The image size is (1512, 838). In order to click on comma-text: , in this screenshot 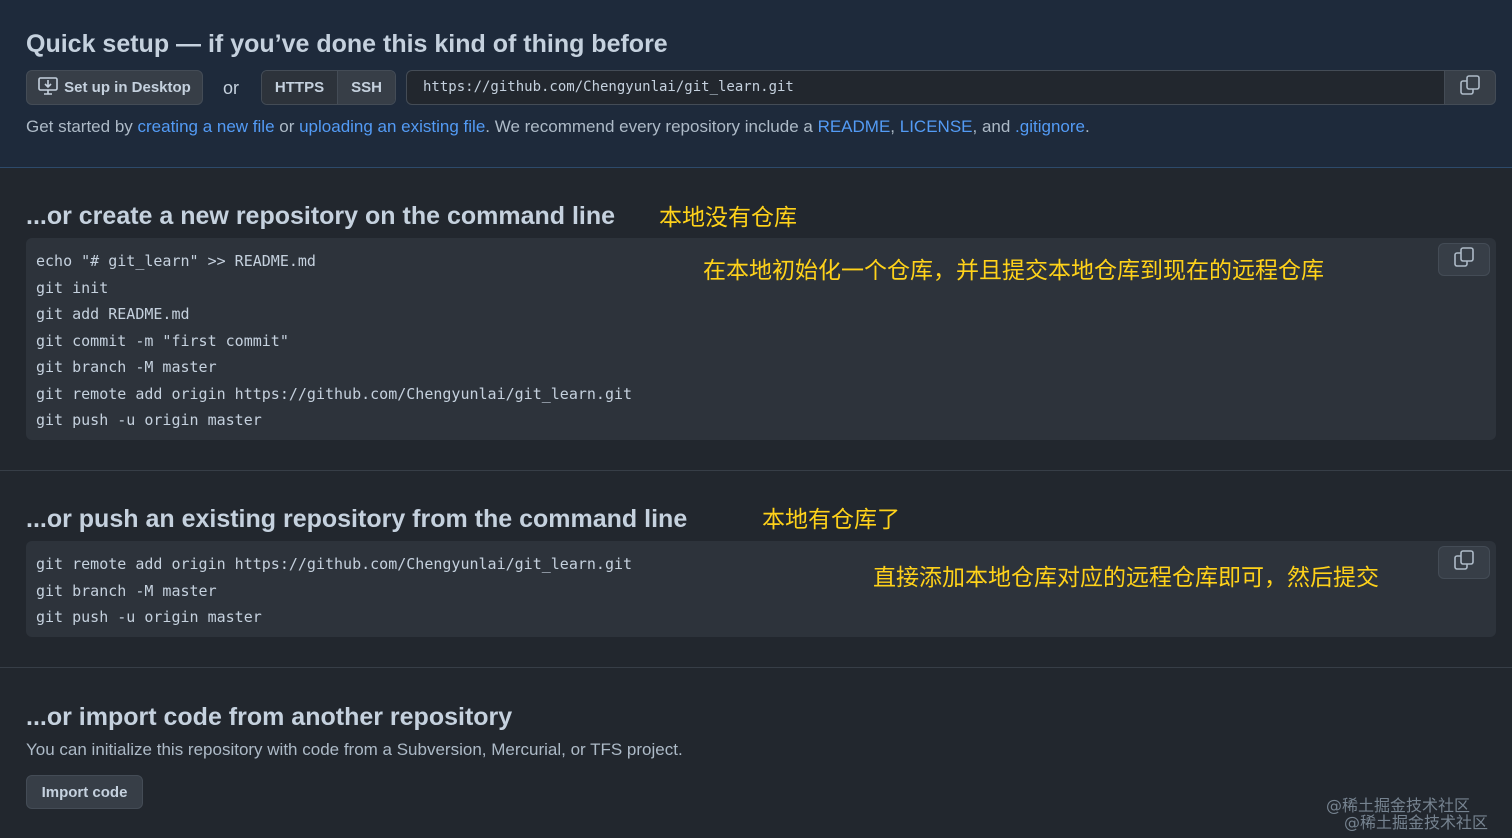, I will do `click(895, 126)`.